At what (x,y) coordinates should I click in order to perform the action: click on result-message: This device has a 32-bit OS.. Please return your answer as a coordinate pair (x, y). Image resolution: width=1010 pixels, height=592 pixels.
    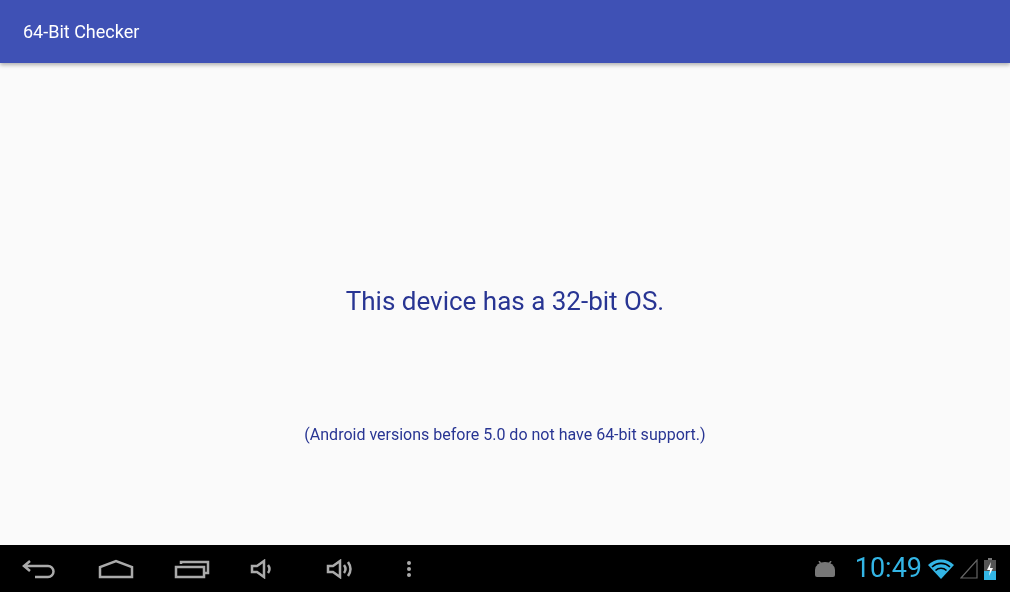
    Looking at the image, I should click on (505, 301).